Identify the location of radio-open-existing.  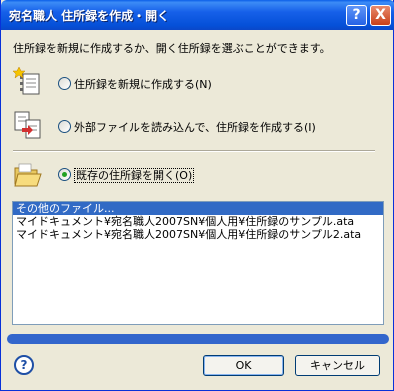
(64, 174).